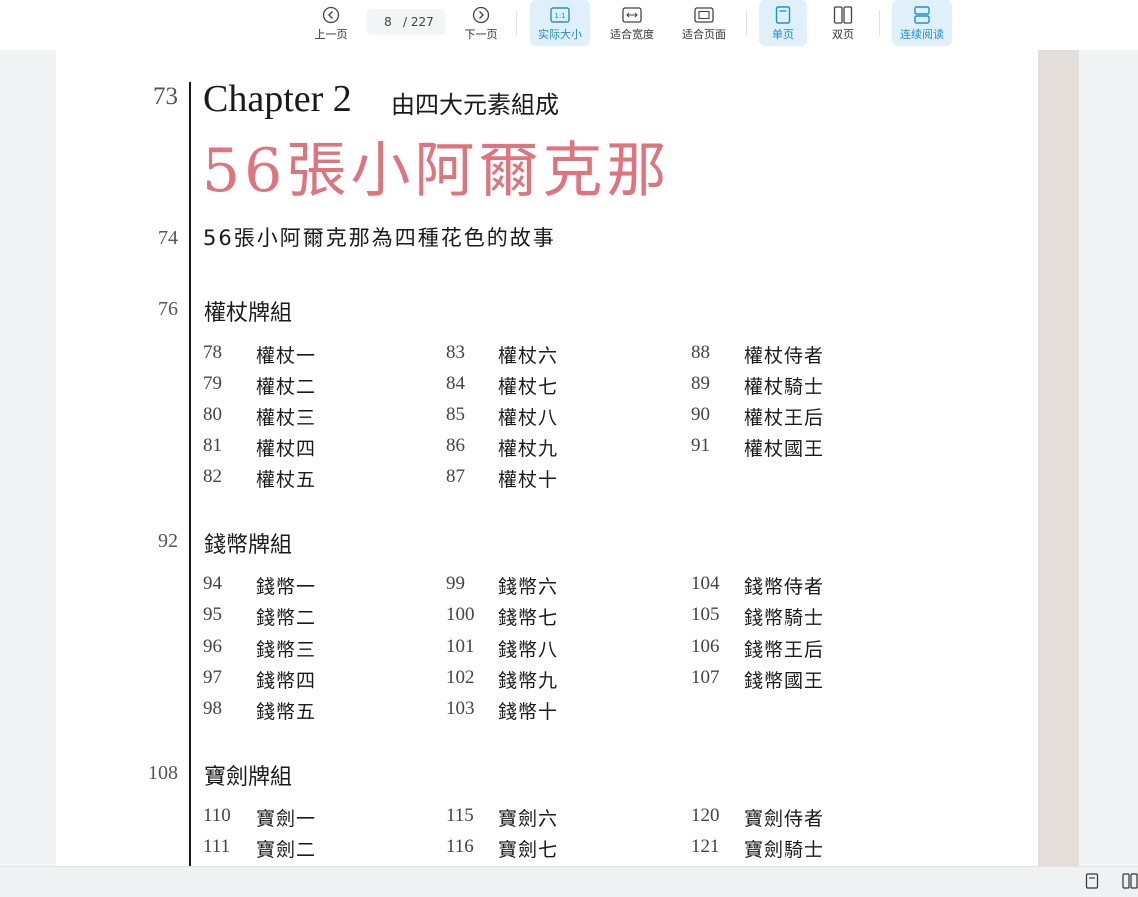 Image resolution: width=1138 pixels, height=897 pixels. What do you see at coordinates (528, 650) in the screenshot?
I see `entry-title: 錢幣八` at bounding box center [528, 650].